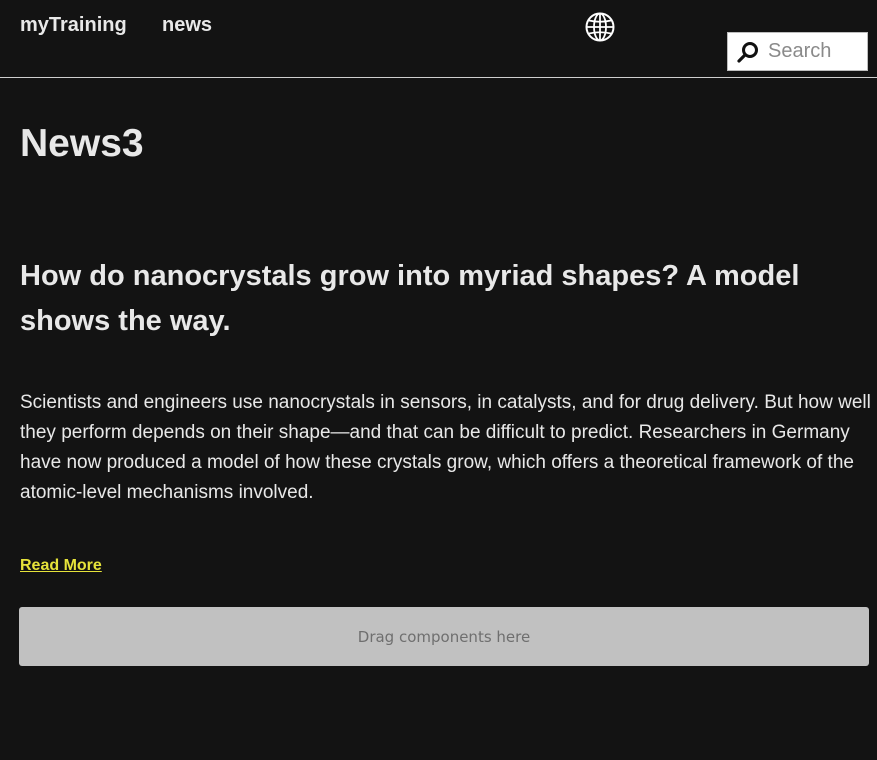 The image size is (877, 760). I want to click on page-title: News3, so click(82, 143).